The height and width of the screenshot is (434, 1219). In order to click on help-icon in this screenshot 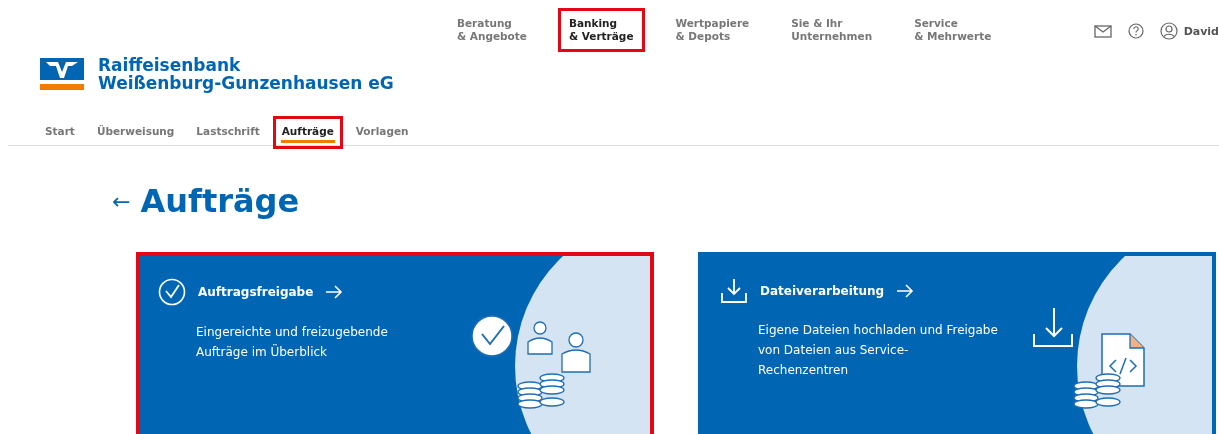, I will do `click(1135, 31)`.